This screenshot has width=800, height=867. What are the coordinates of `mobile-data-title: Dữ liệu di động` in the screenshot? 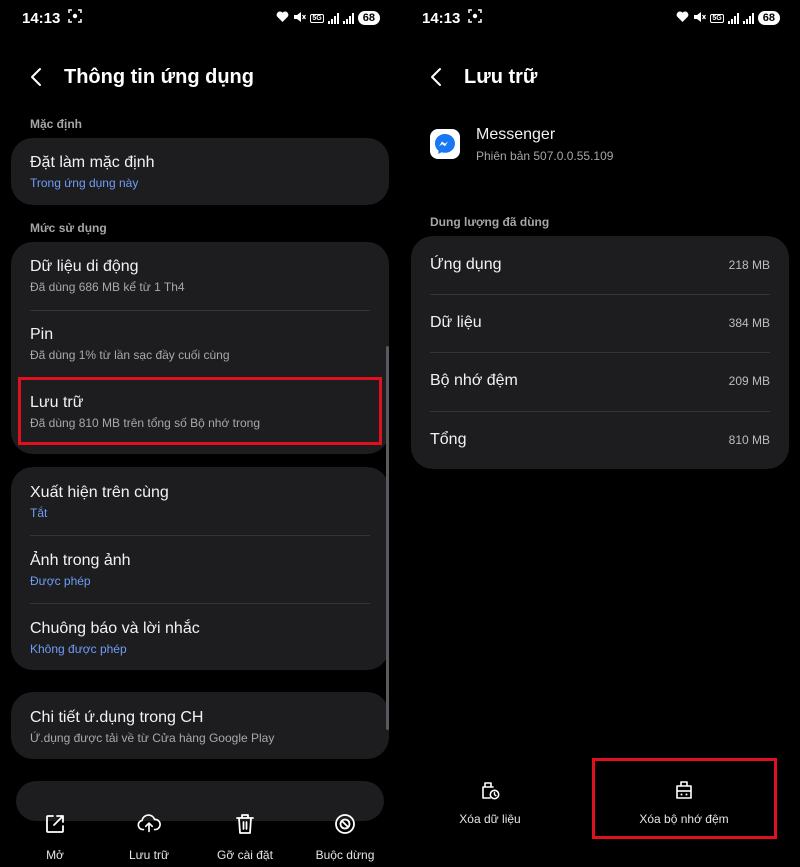 It's located at (84, 266).